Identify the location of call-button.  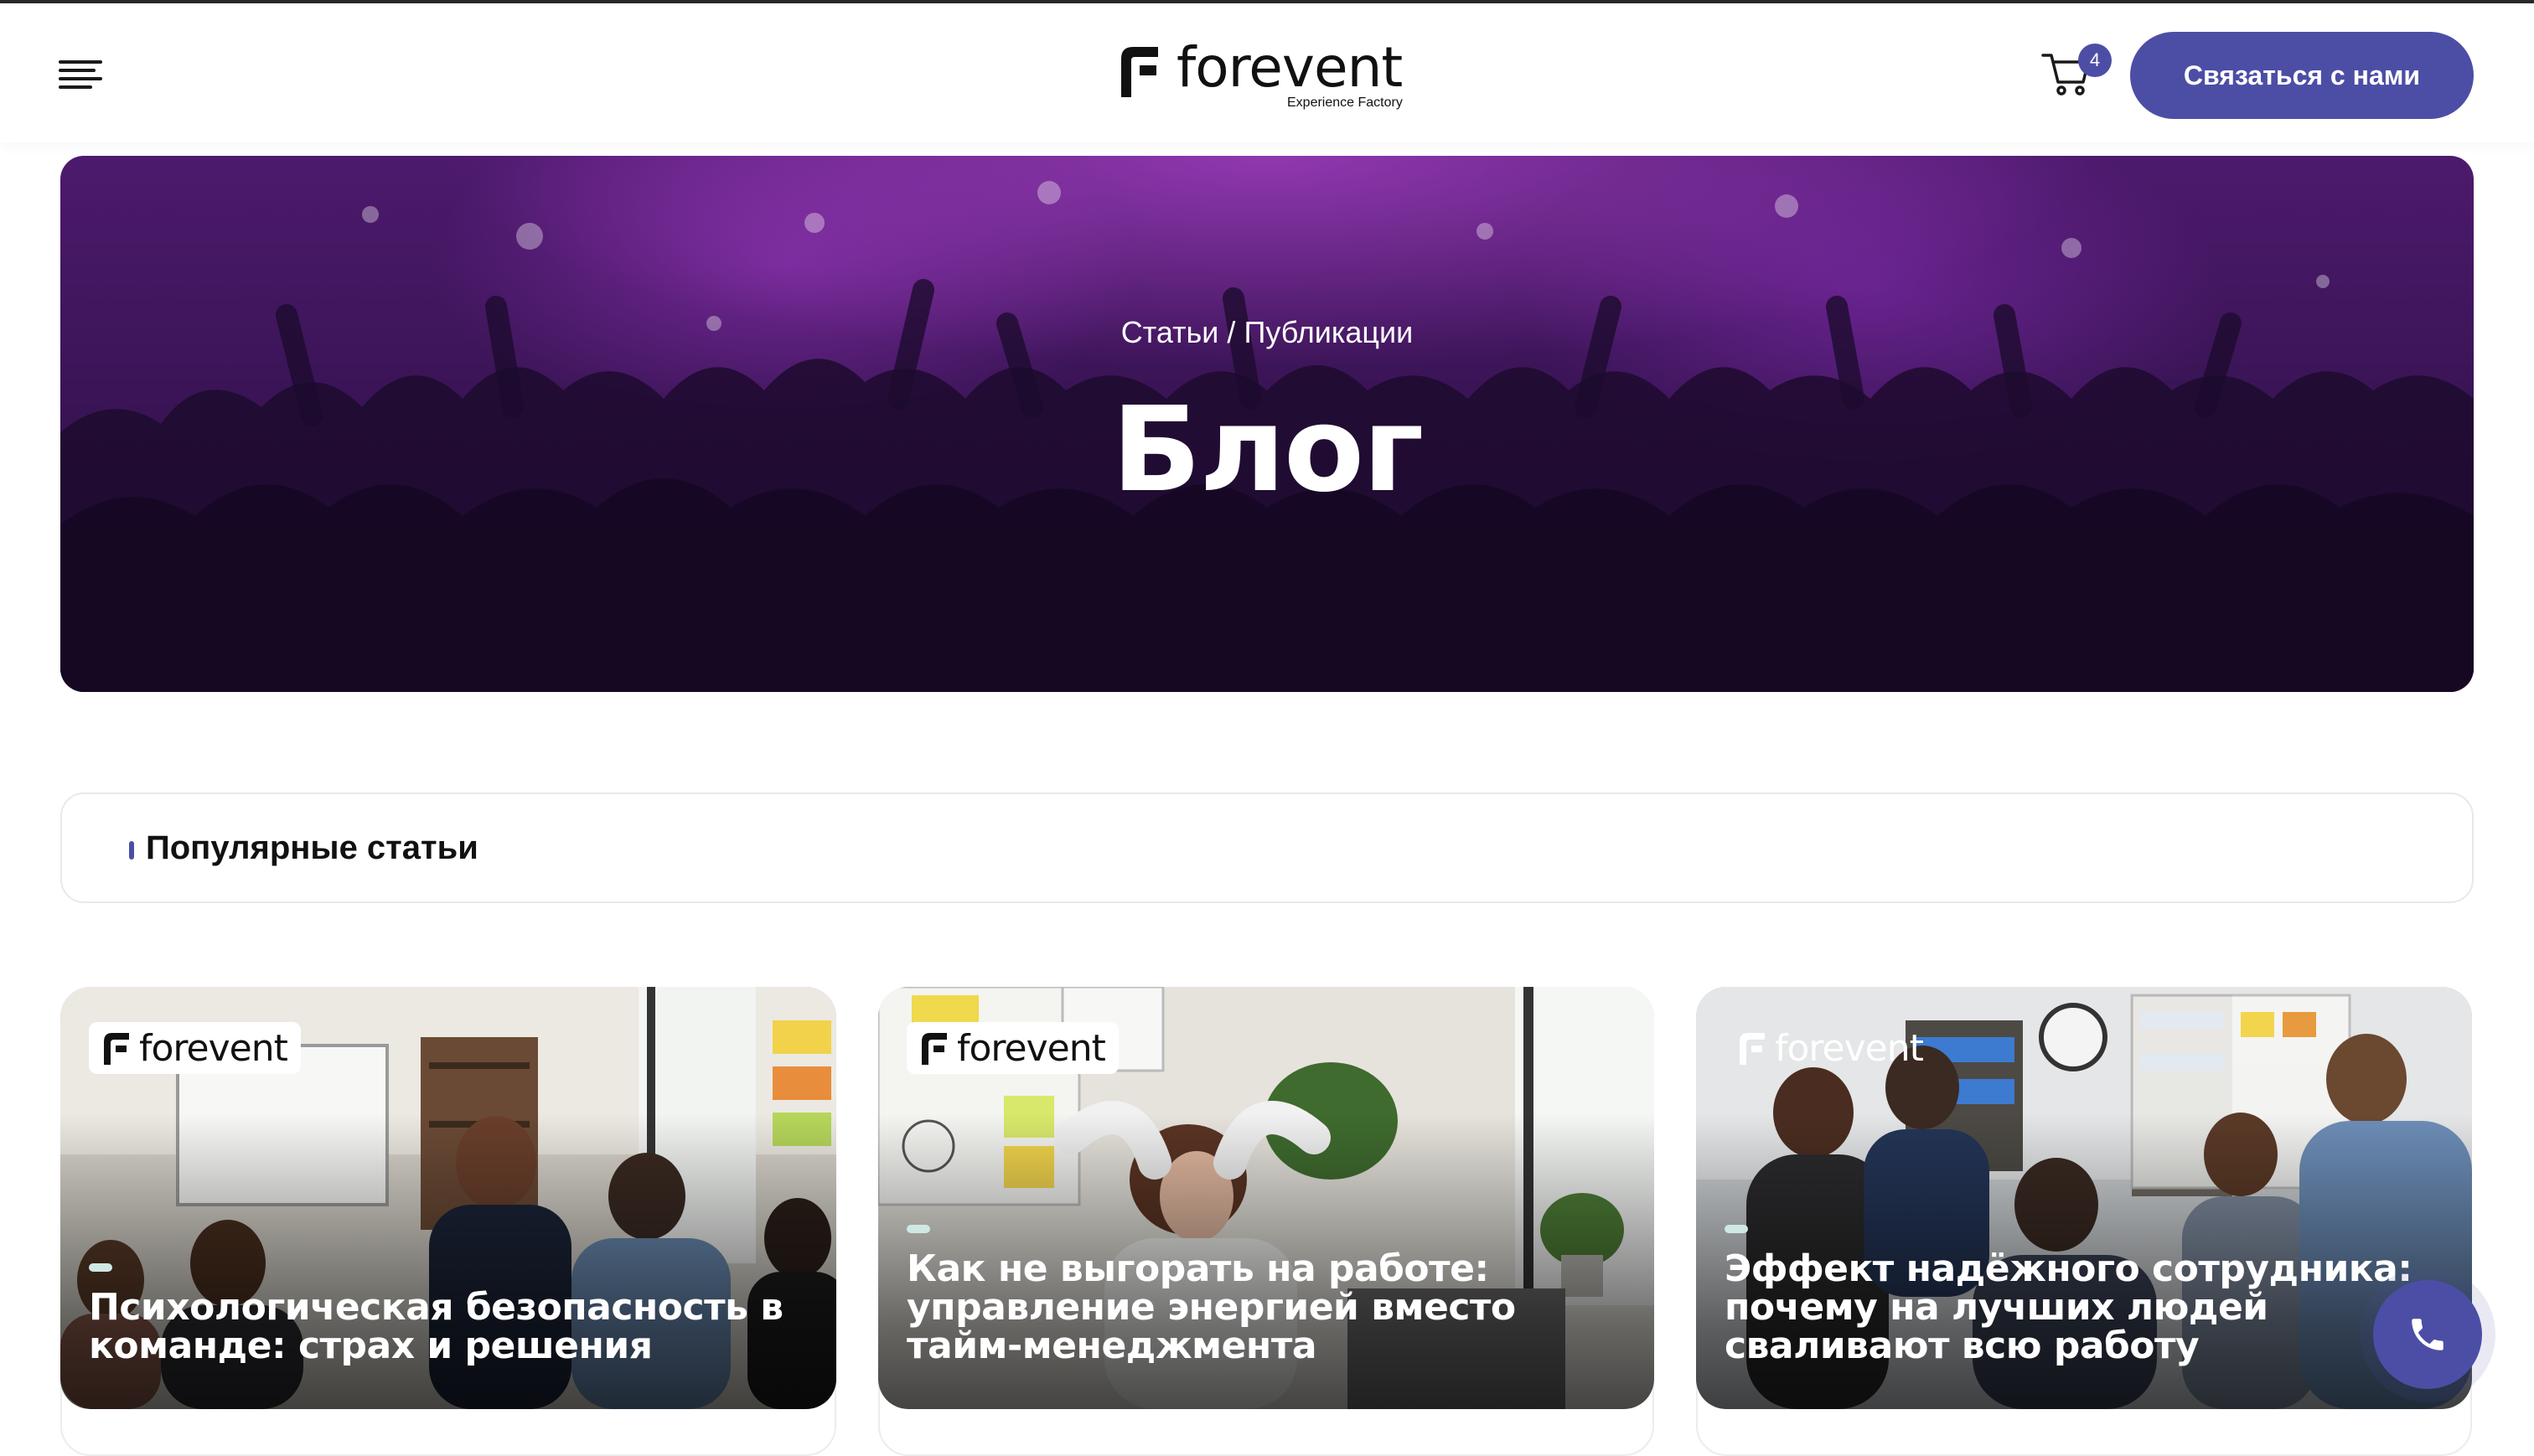
(2427, 1334).